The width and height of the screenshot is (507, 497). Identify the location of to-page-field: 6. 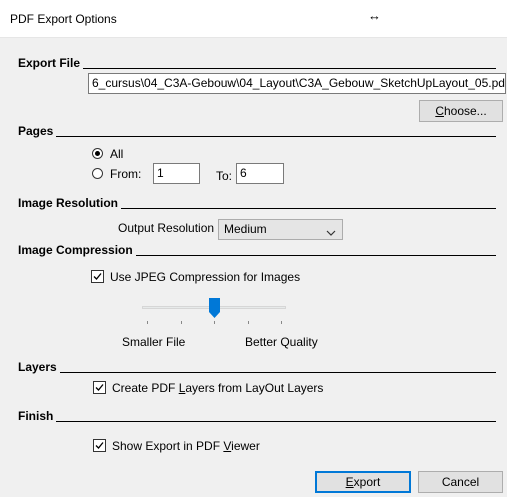
(260, 173).